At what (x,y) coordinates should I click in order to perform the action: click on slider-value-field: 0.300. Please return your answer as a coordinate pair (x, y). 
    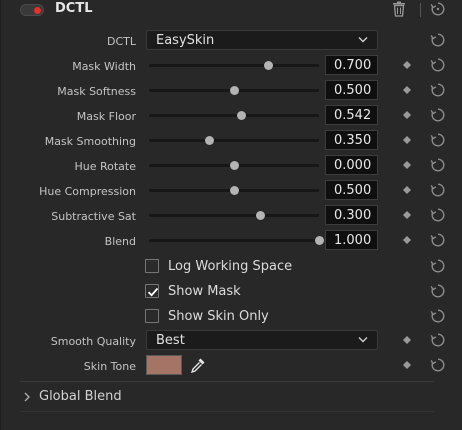
    Looking at the image, I should click on (351, 215).